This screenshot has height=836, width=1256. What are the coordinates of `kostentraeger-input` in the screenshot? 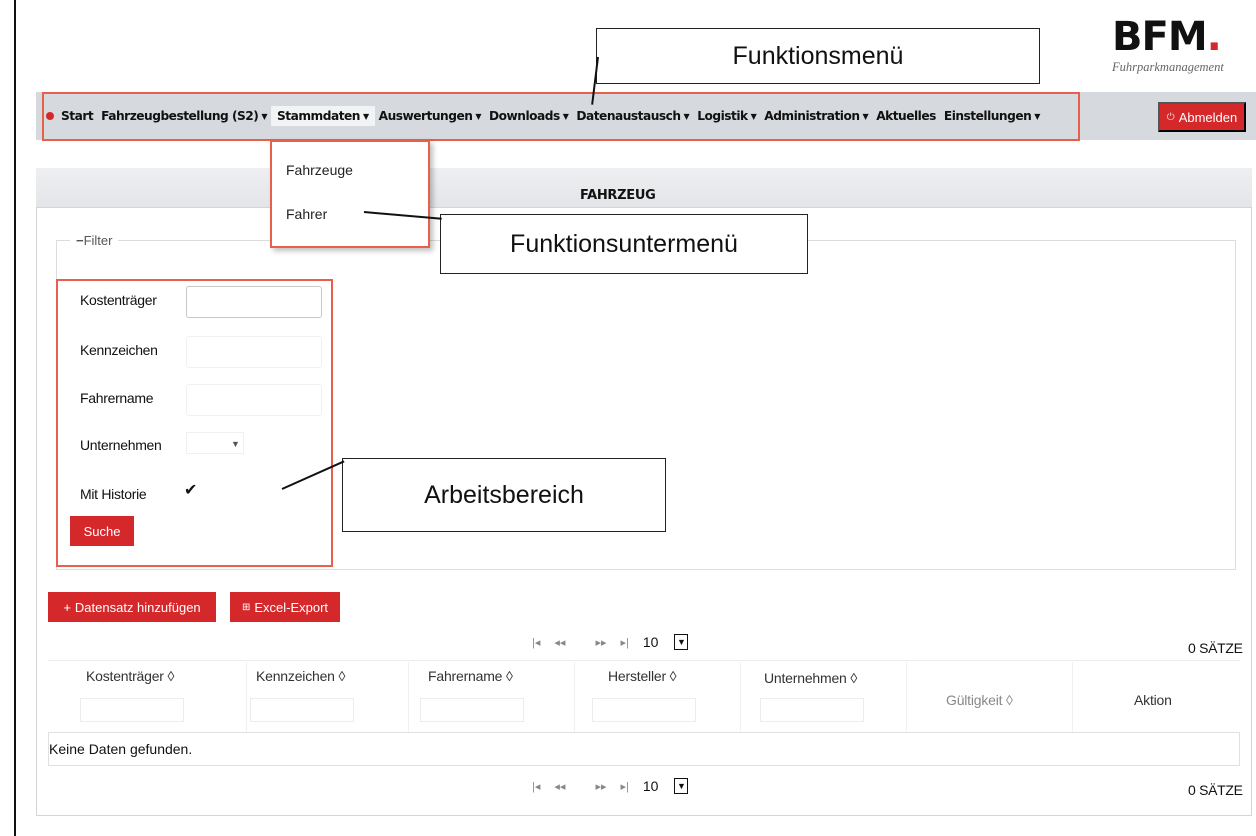 It's located at (254, 302).